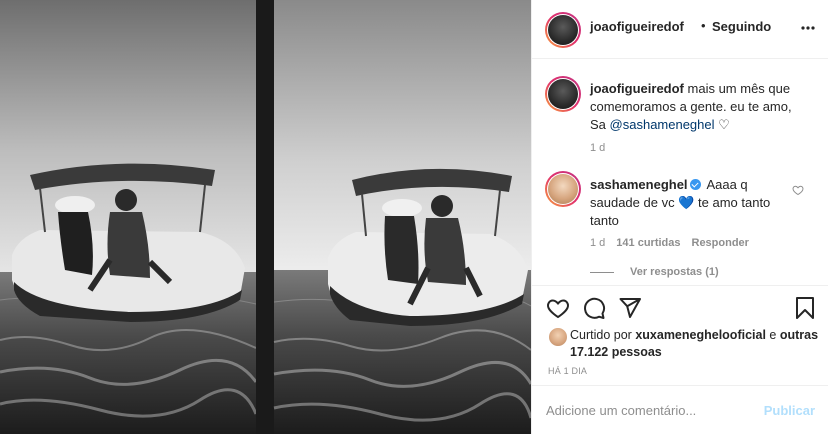 This screenshot has height=434, width=828. What do you see at coordinates (805, 308) in the screenshot?
I see `bookmark-icon` at bounding box center [805, 308].